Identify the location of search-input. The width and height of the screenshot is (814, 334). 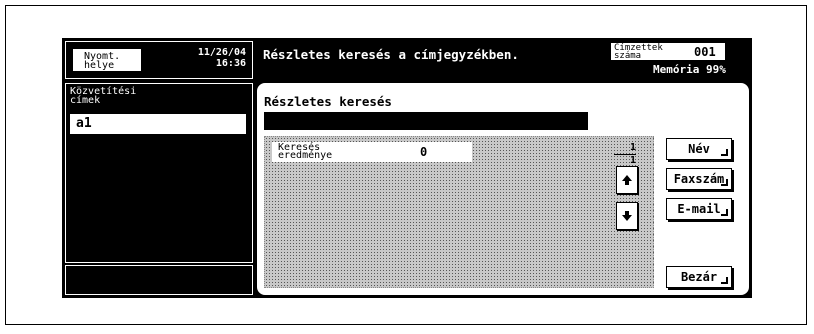
(426, 121).